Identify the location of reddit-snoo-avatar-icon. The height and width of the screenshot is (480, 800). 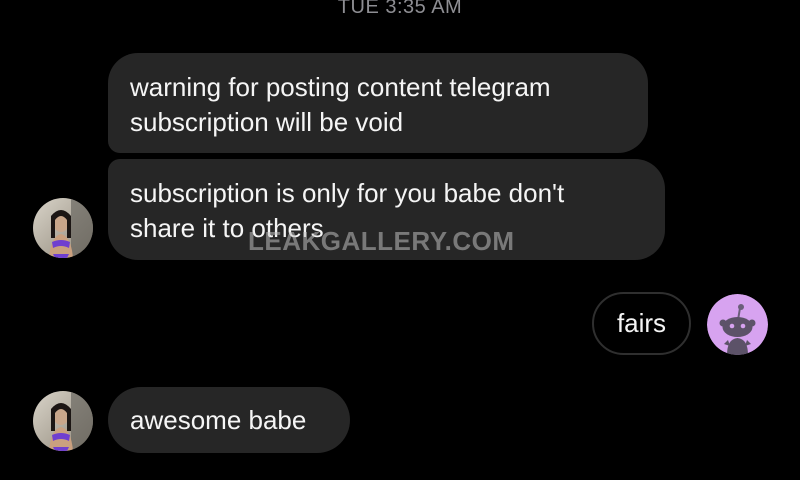
(737, 324).